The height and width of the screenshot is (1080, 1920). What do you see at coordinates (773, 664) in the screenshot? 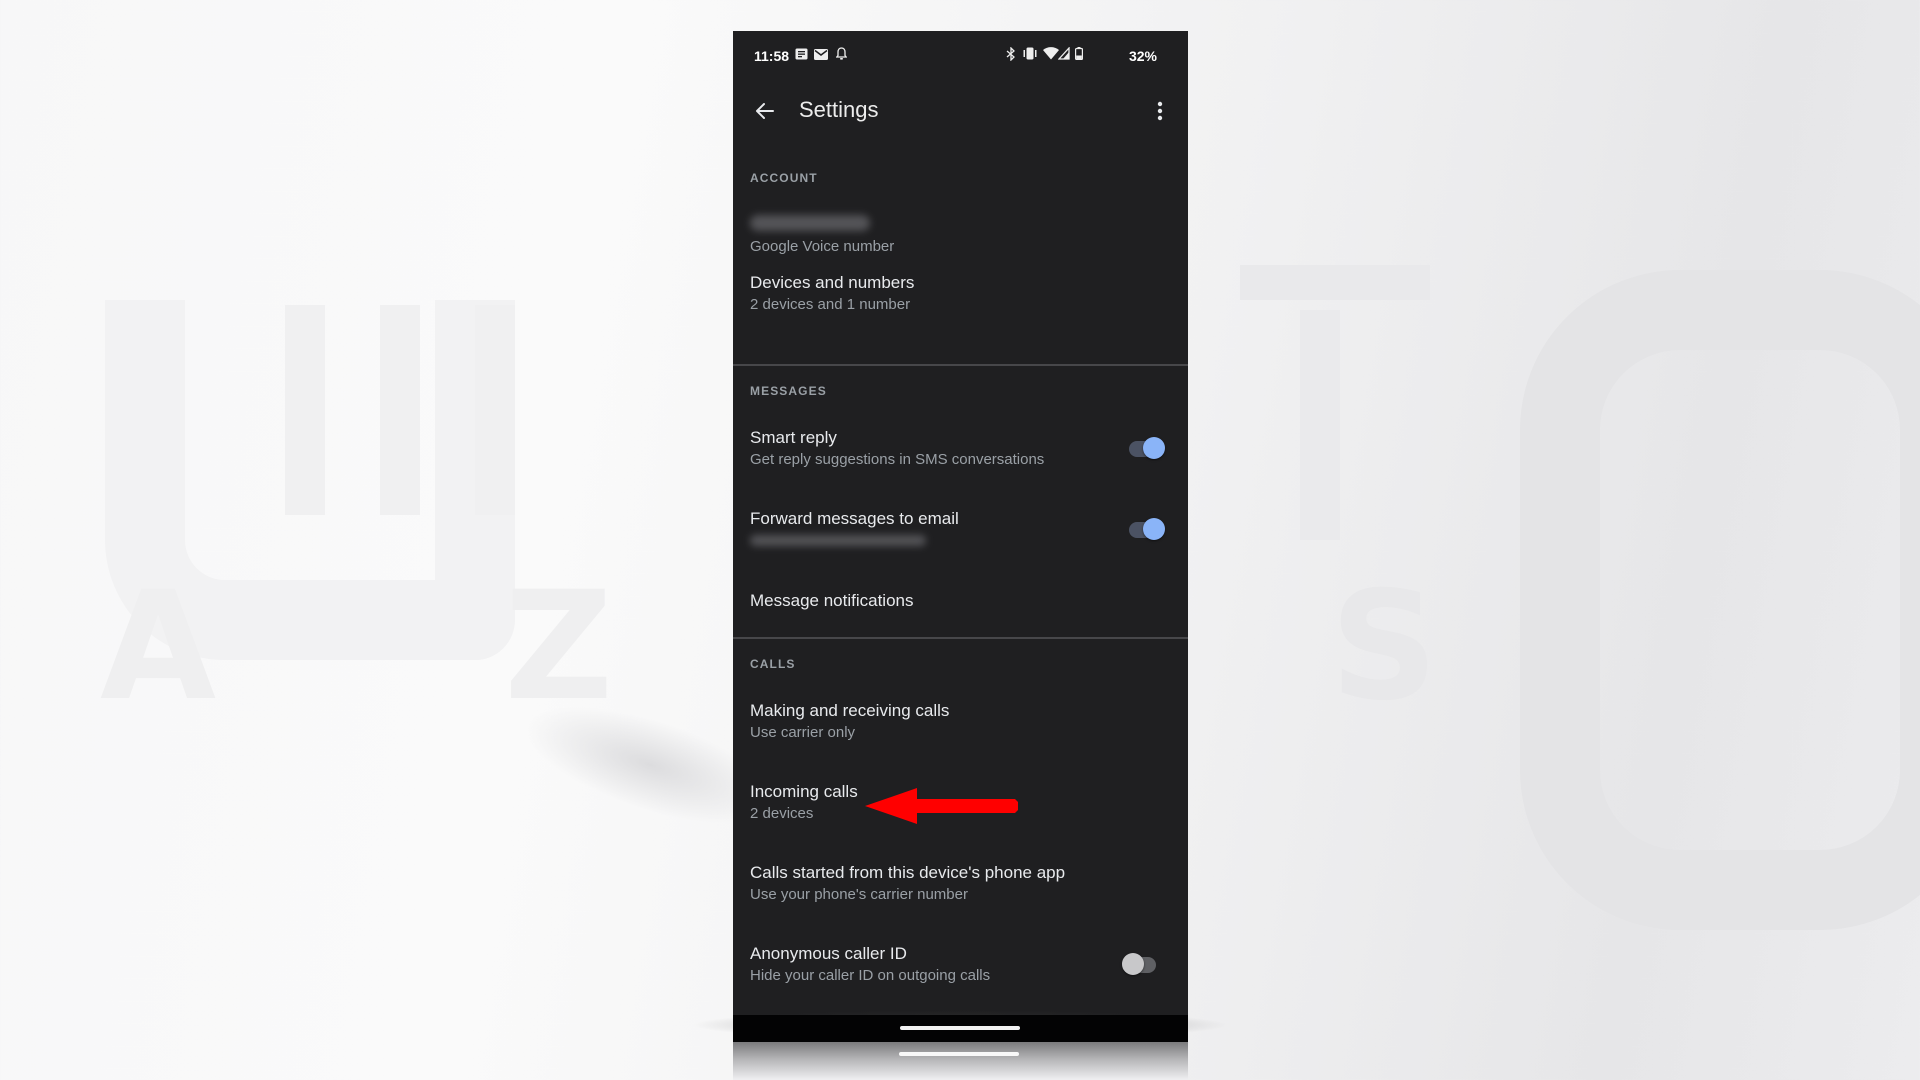
I see `section-label-calls: CALLS` at bounding box center [773, 664].